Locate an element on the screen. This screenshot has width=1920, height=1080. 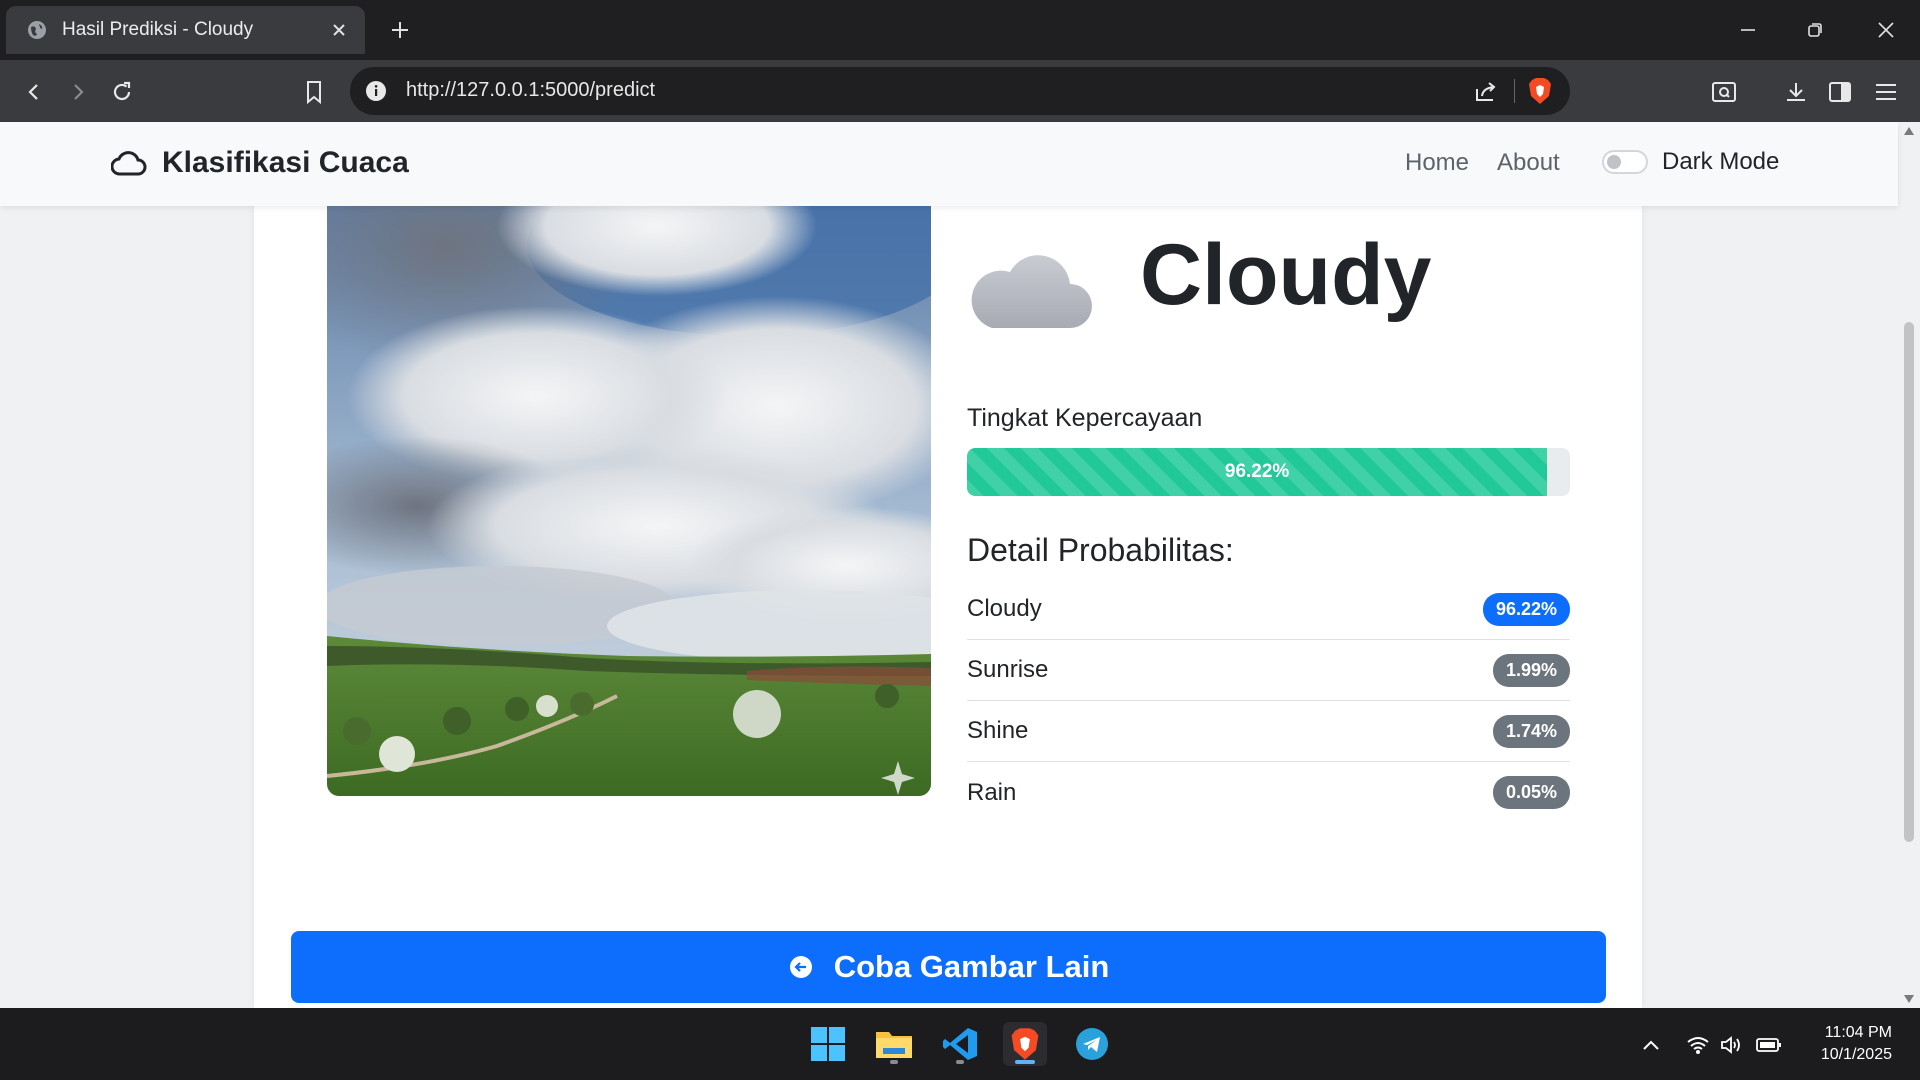
site-navbar: Klasifikasi Cuaca Home About Dark Mode is located at coordinates (949, 164).